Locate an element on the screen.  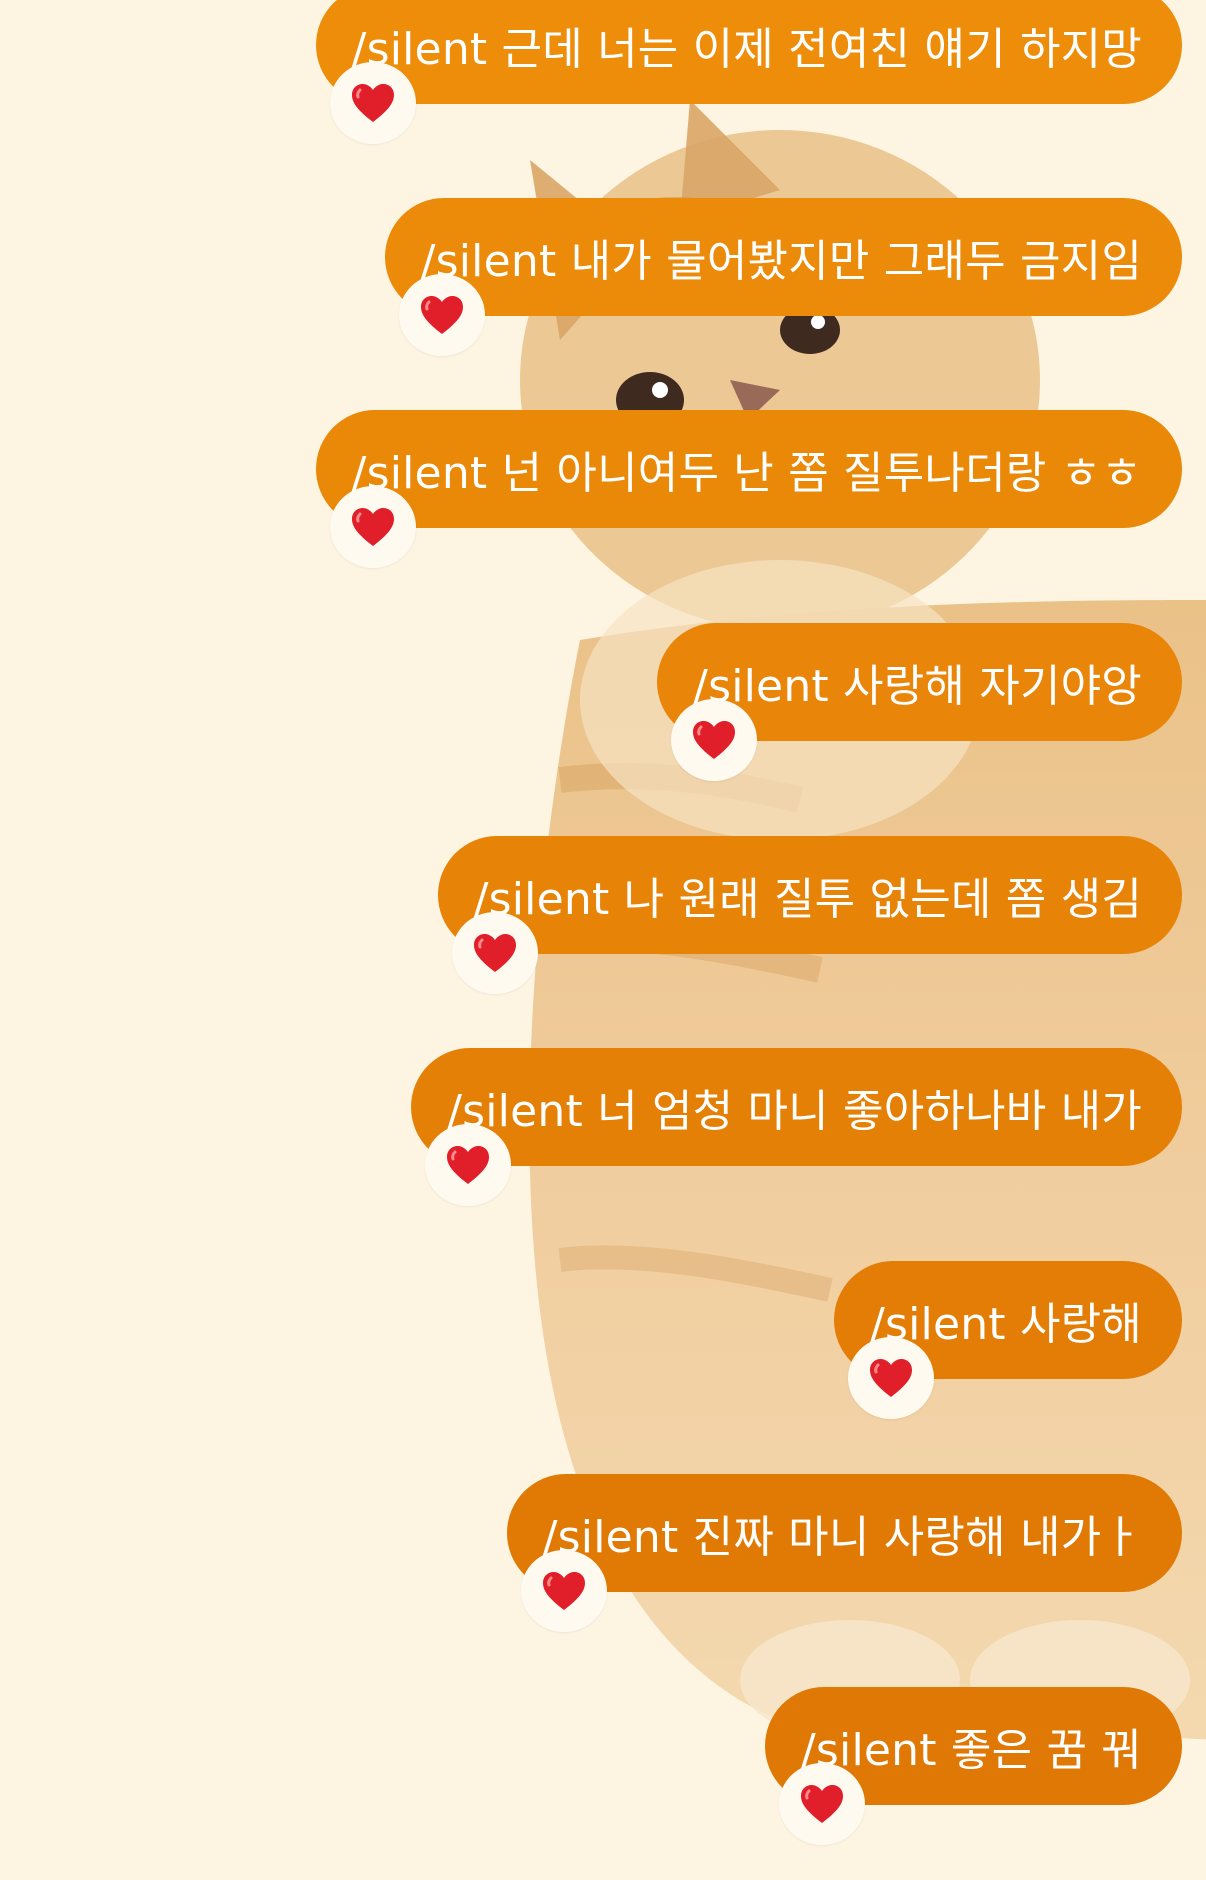
message-item: /silent 사랑해 자기야앙 is located at coordinates (919, 702).